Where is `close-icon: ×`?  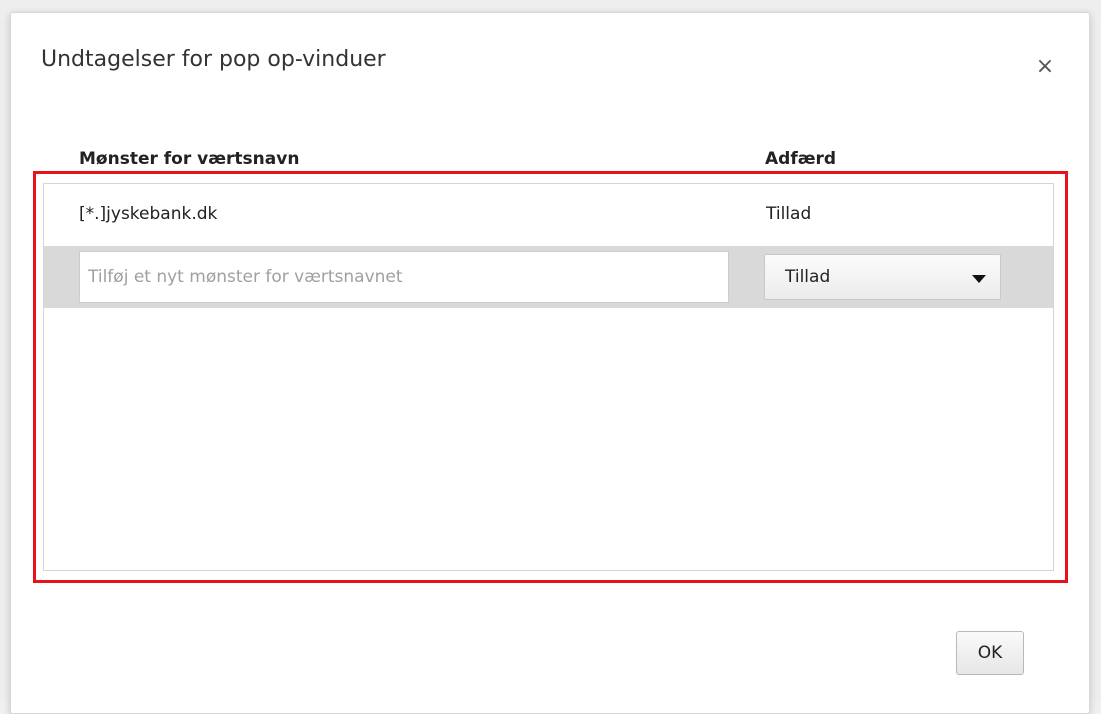
close-icon: × is located at coordinates (1045, 67).